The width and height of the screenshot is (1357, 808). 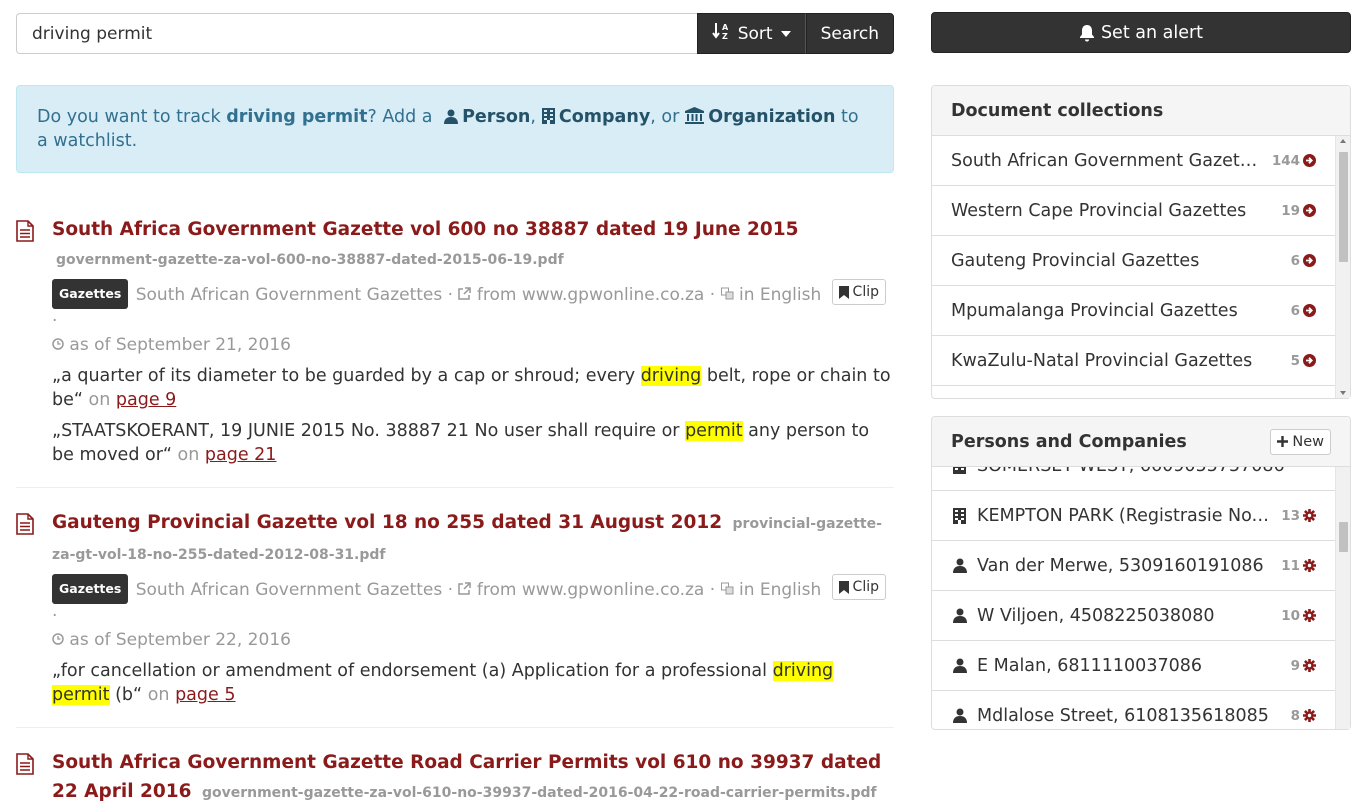 What do you see at coordinates (1120, 565) in the screenshot?
I see `entity-name: Van der Merwe, 5309160191086` at bounding box center [1120, 565].